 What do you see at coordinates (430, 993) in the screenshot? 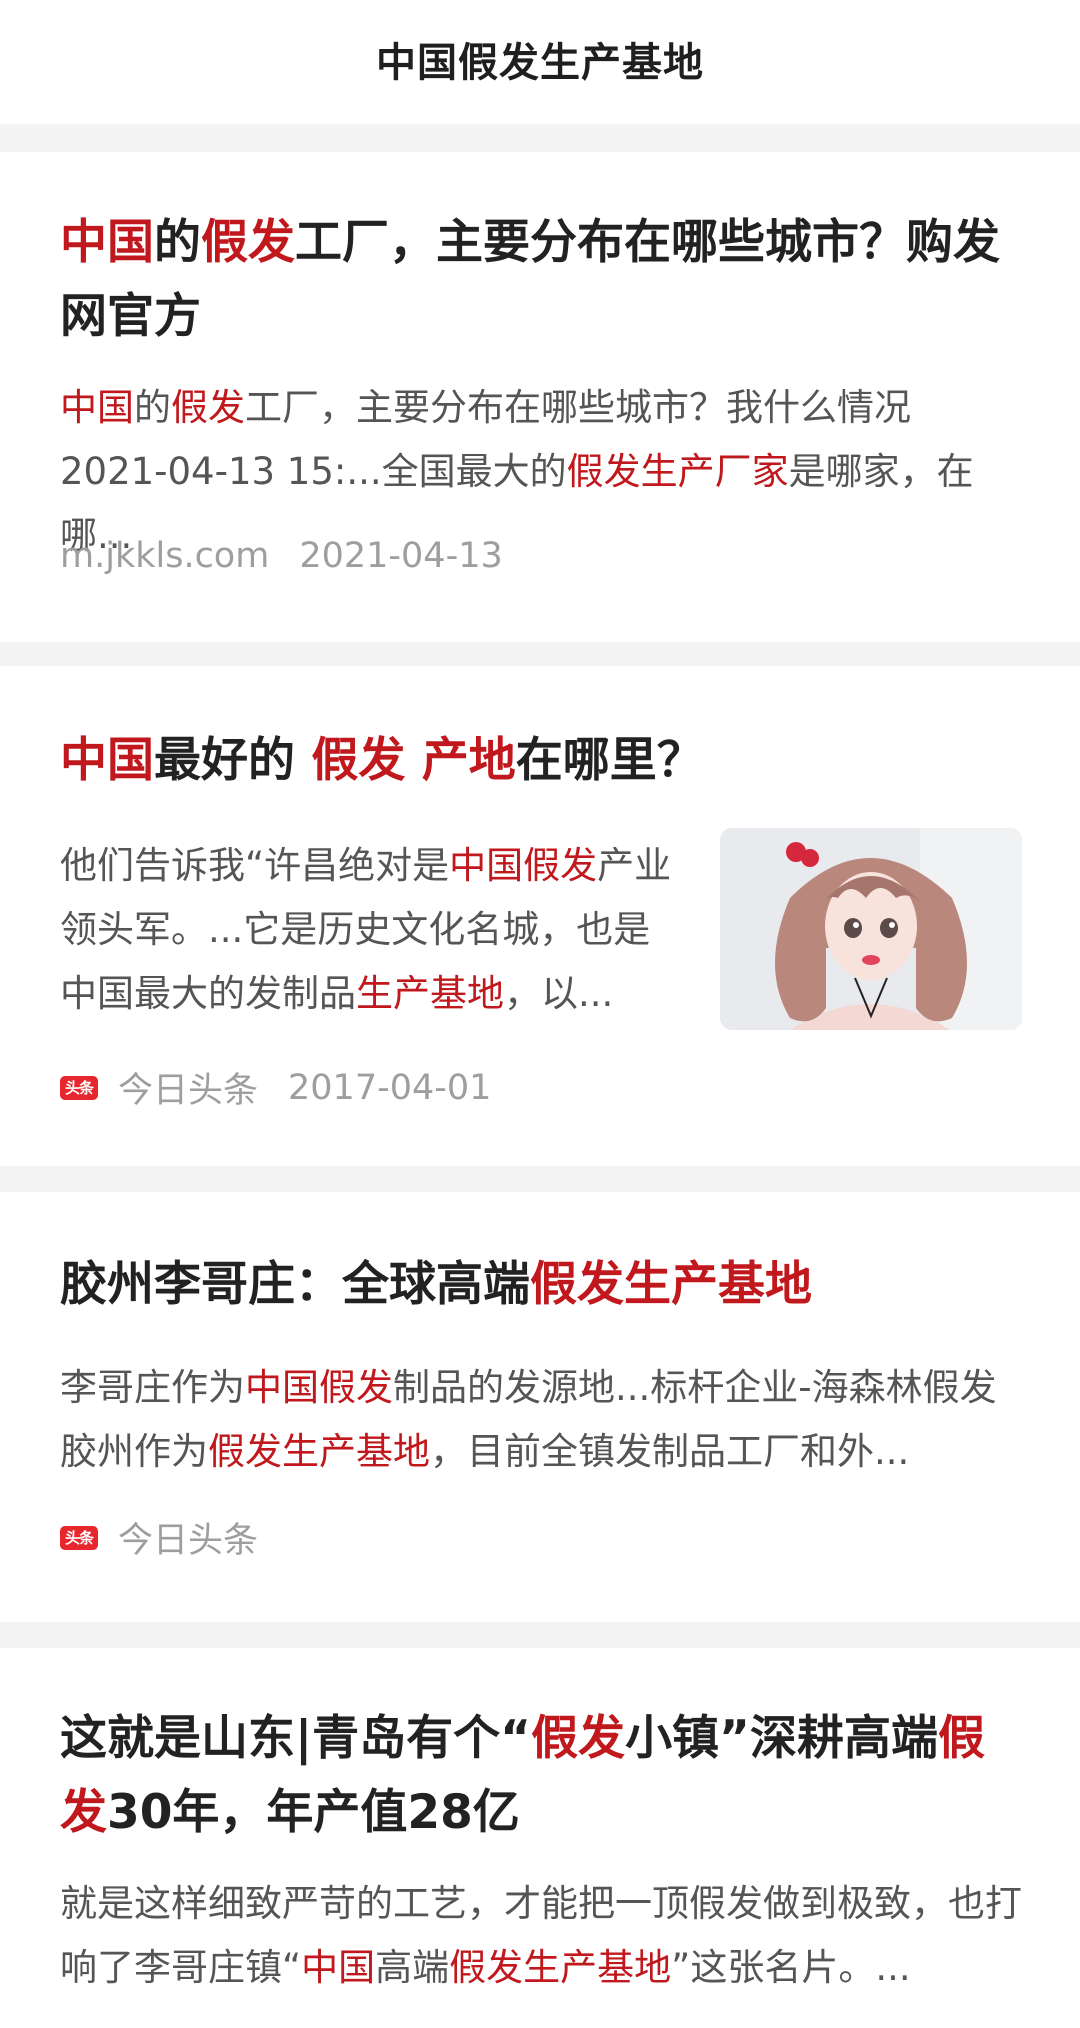
I see `highlighted-keyword: 生产基地` at bounding box center [430, 993].